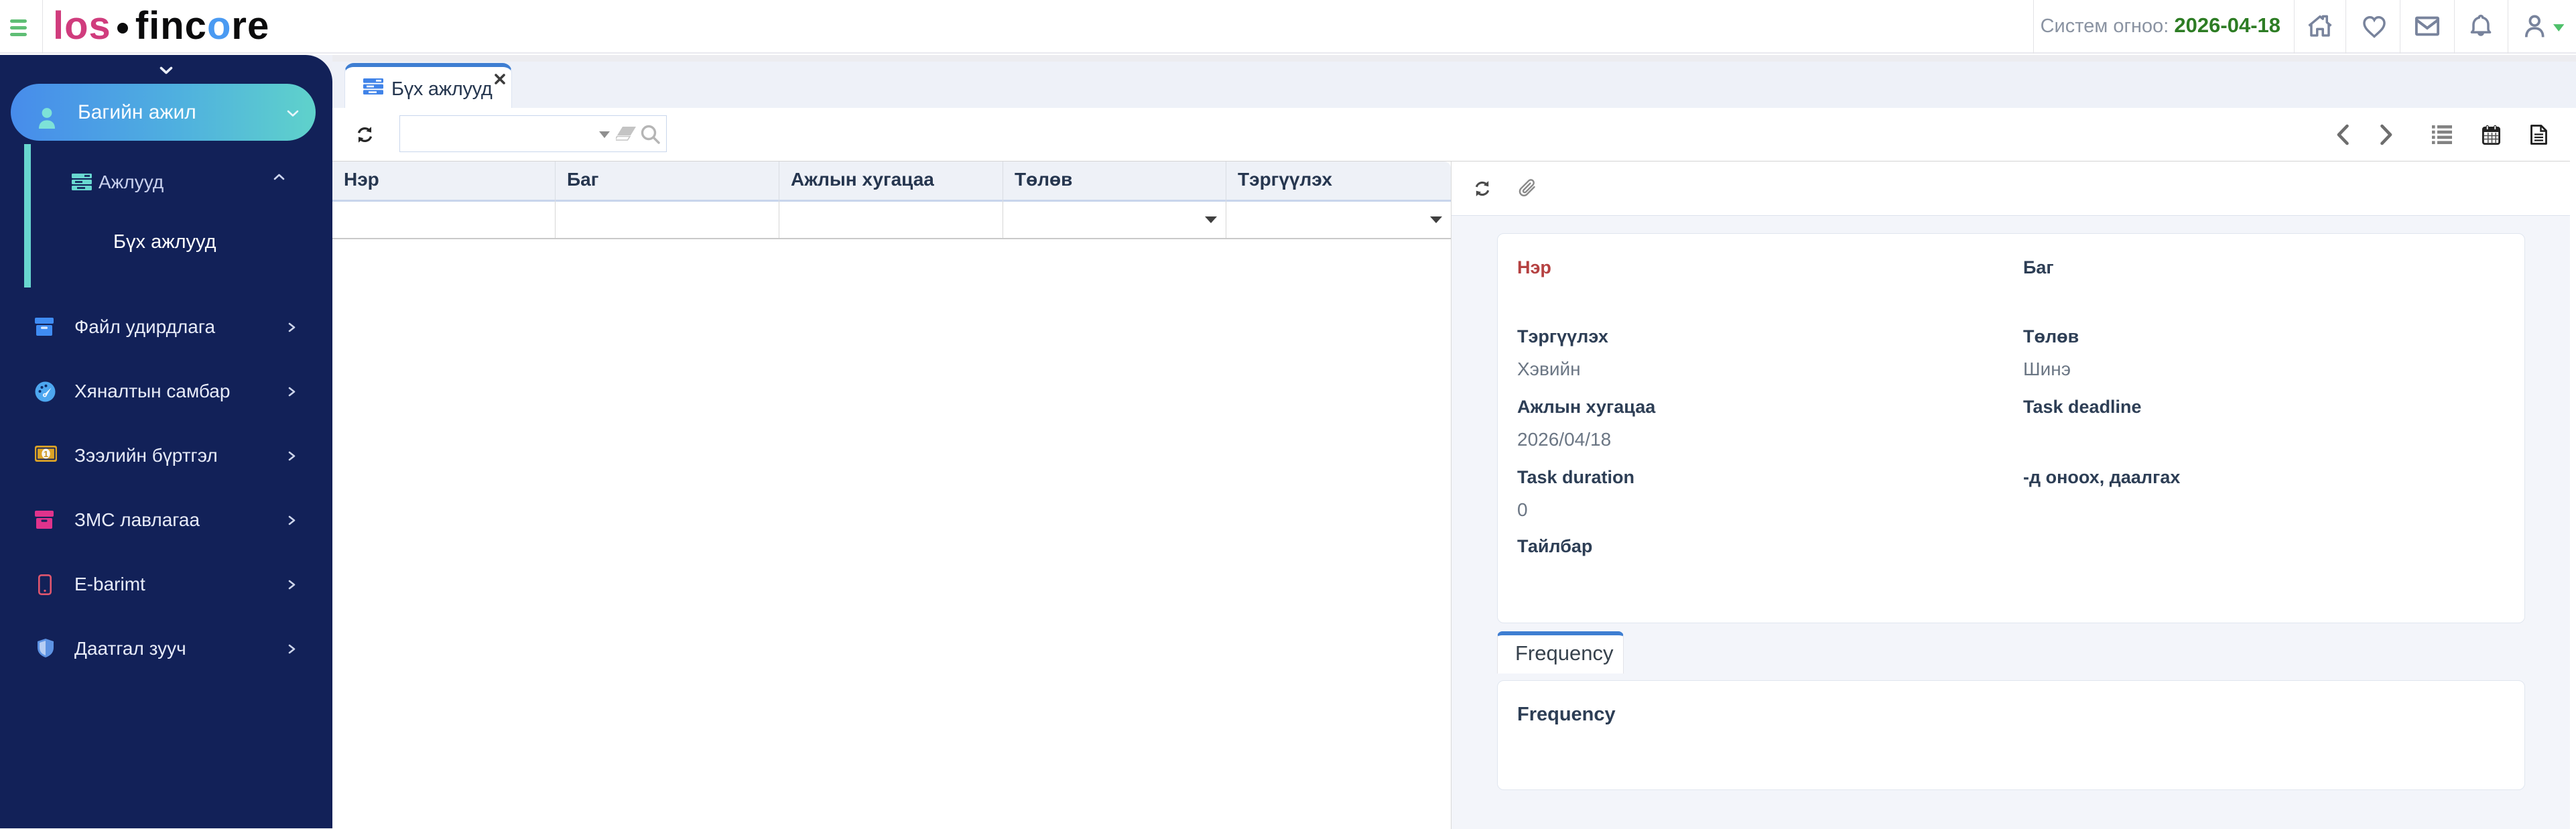 The image size is (2576, 829). What do you see at coordinates (46, 454) in the screenshot?
I see `svg-text: 1` at bounding box center [46, 454].